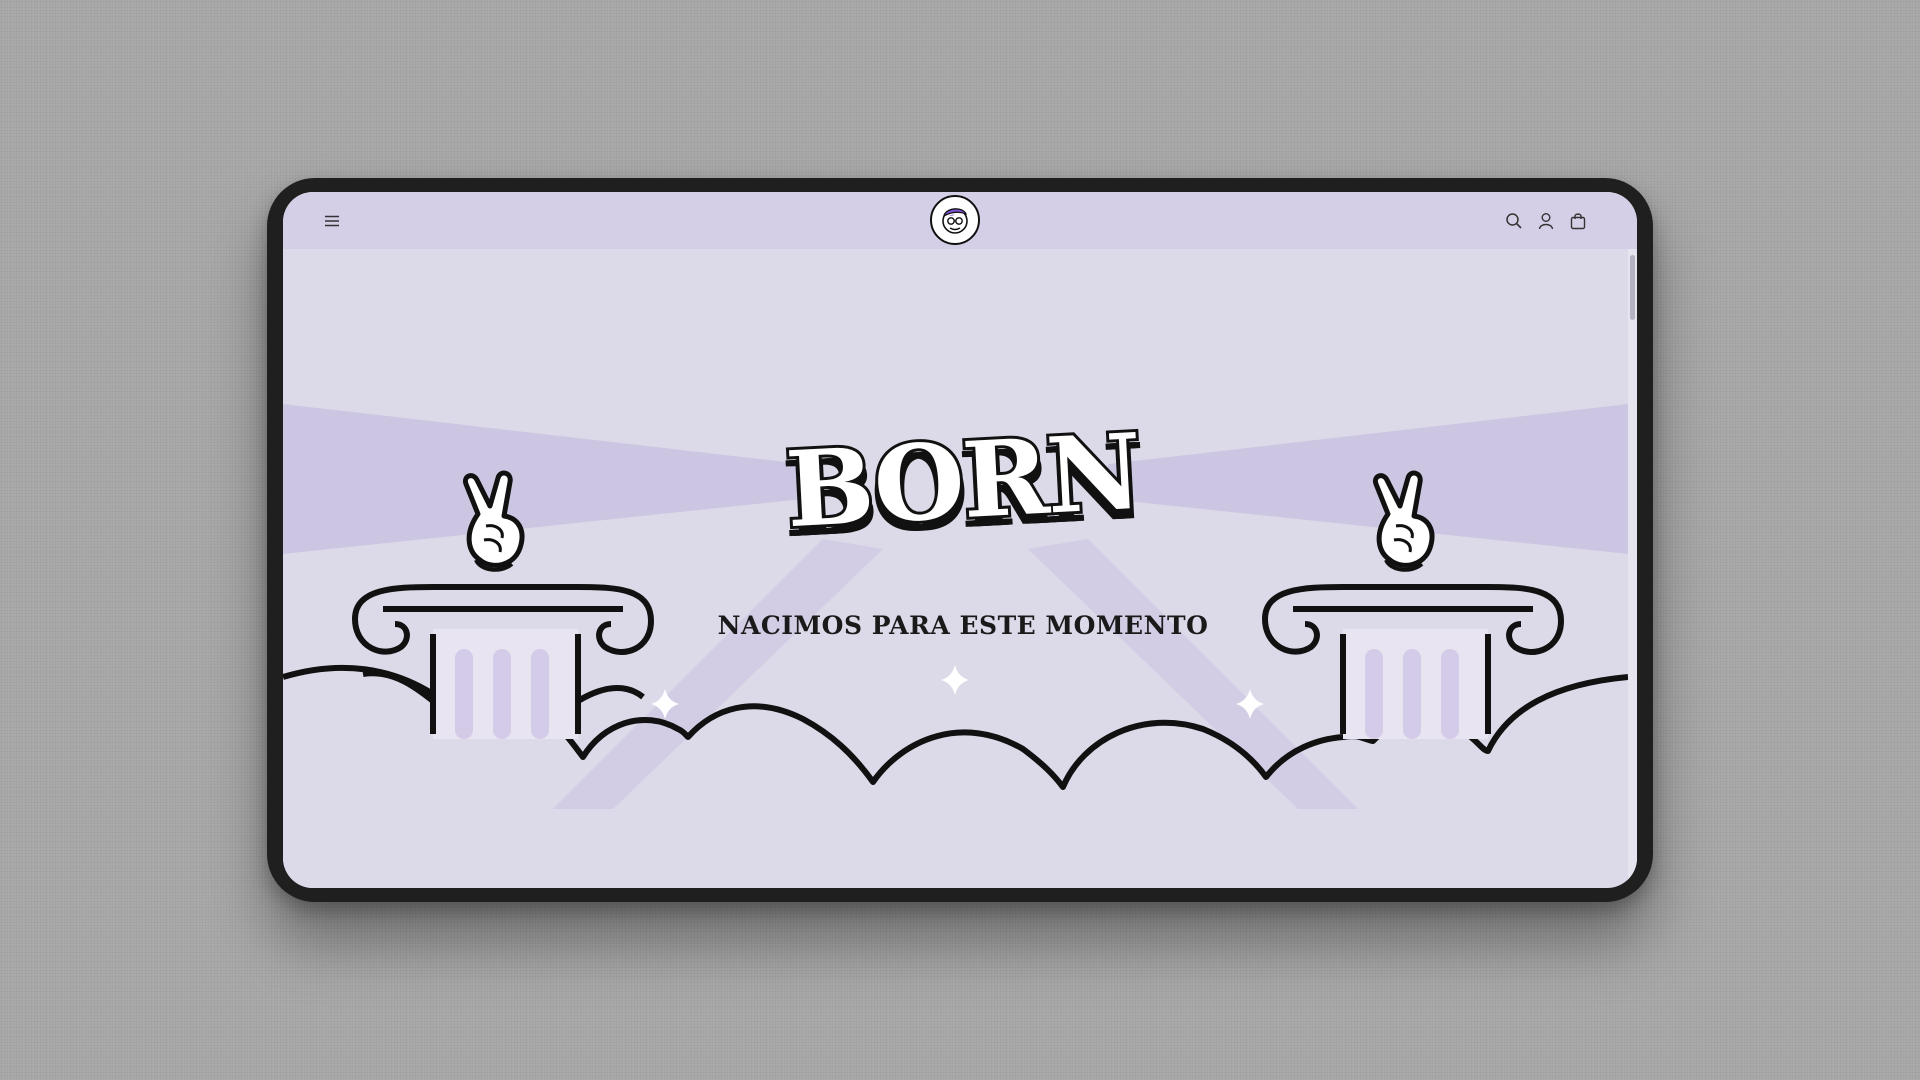  I want to click on sparkle-center, so click(955, 680).